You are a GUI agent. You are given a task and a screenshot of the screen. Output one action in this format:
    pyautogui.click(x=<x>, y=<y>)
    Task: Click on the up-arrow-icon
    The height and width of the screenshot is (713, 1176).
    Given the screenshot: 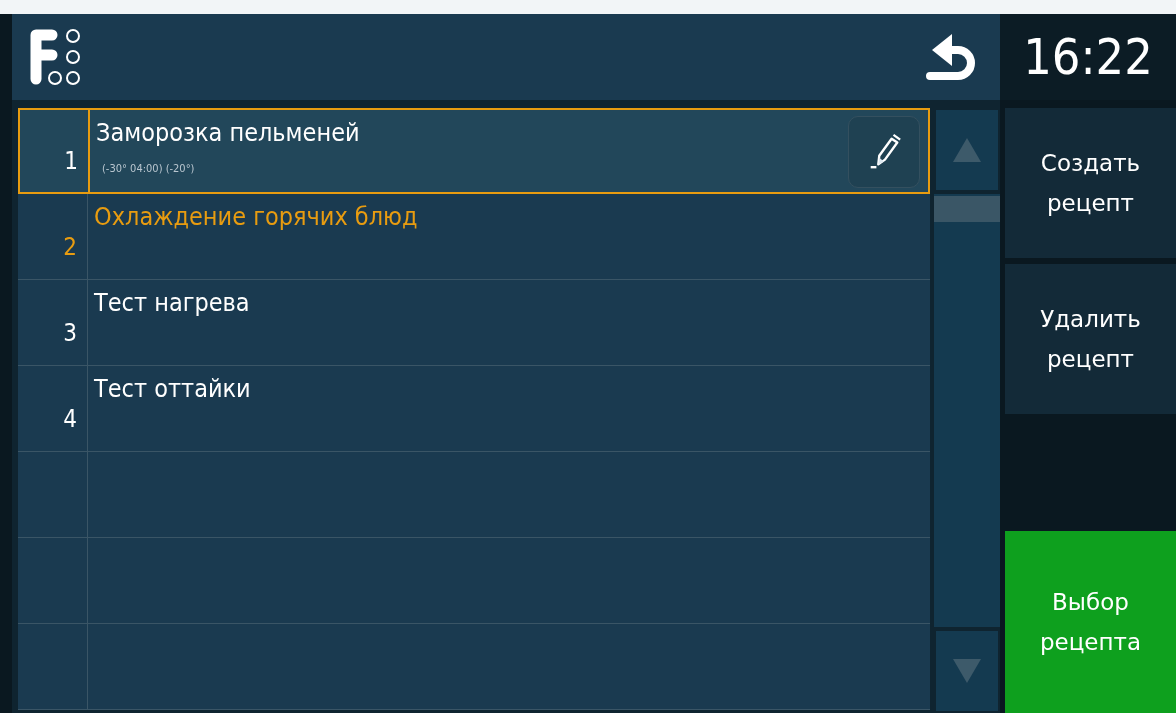 What is the action you would take?
    pyautogui.click(x=967, y=150)
    